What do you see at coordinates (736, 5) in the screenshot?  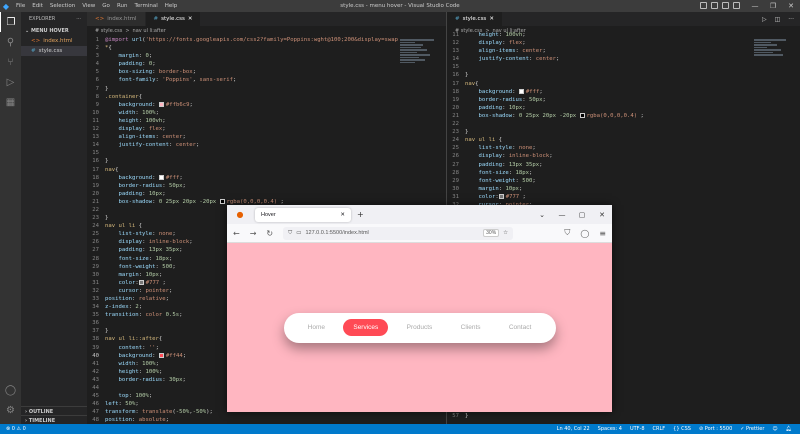 I see `customize-layout-icon` at bounding box center [736, 5].